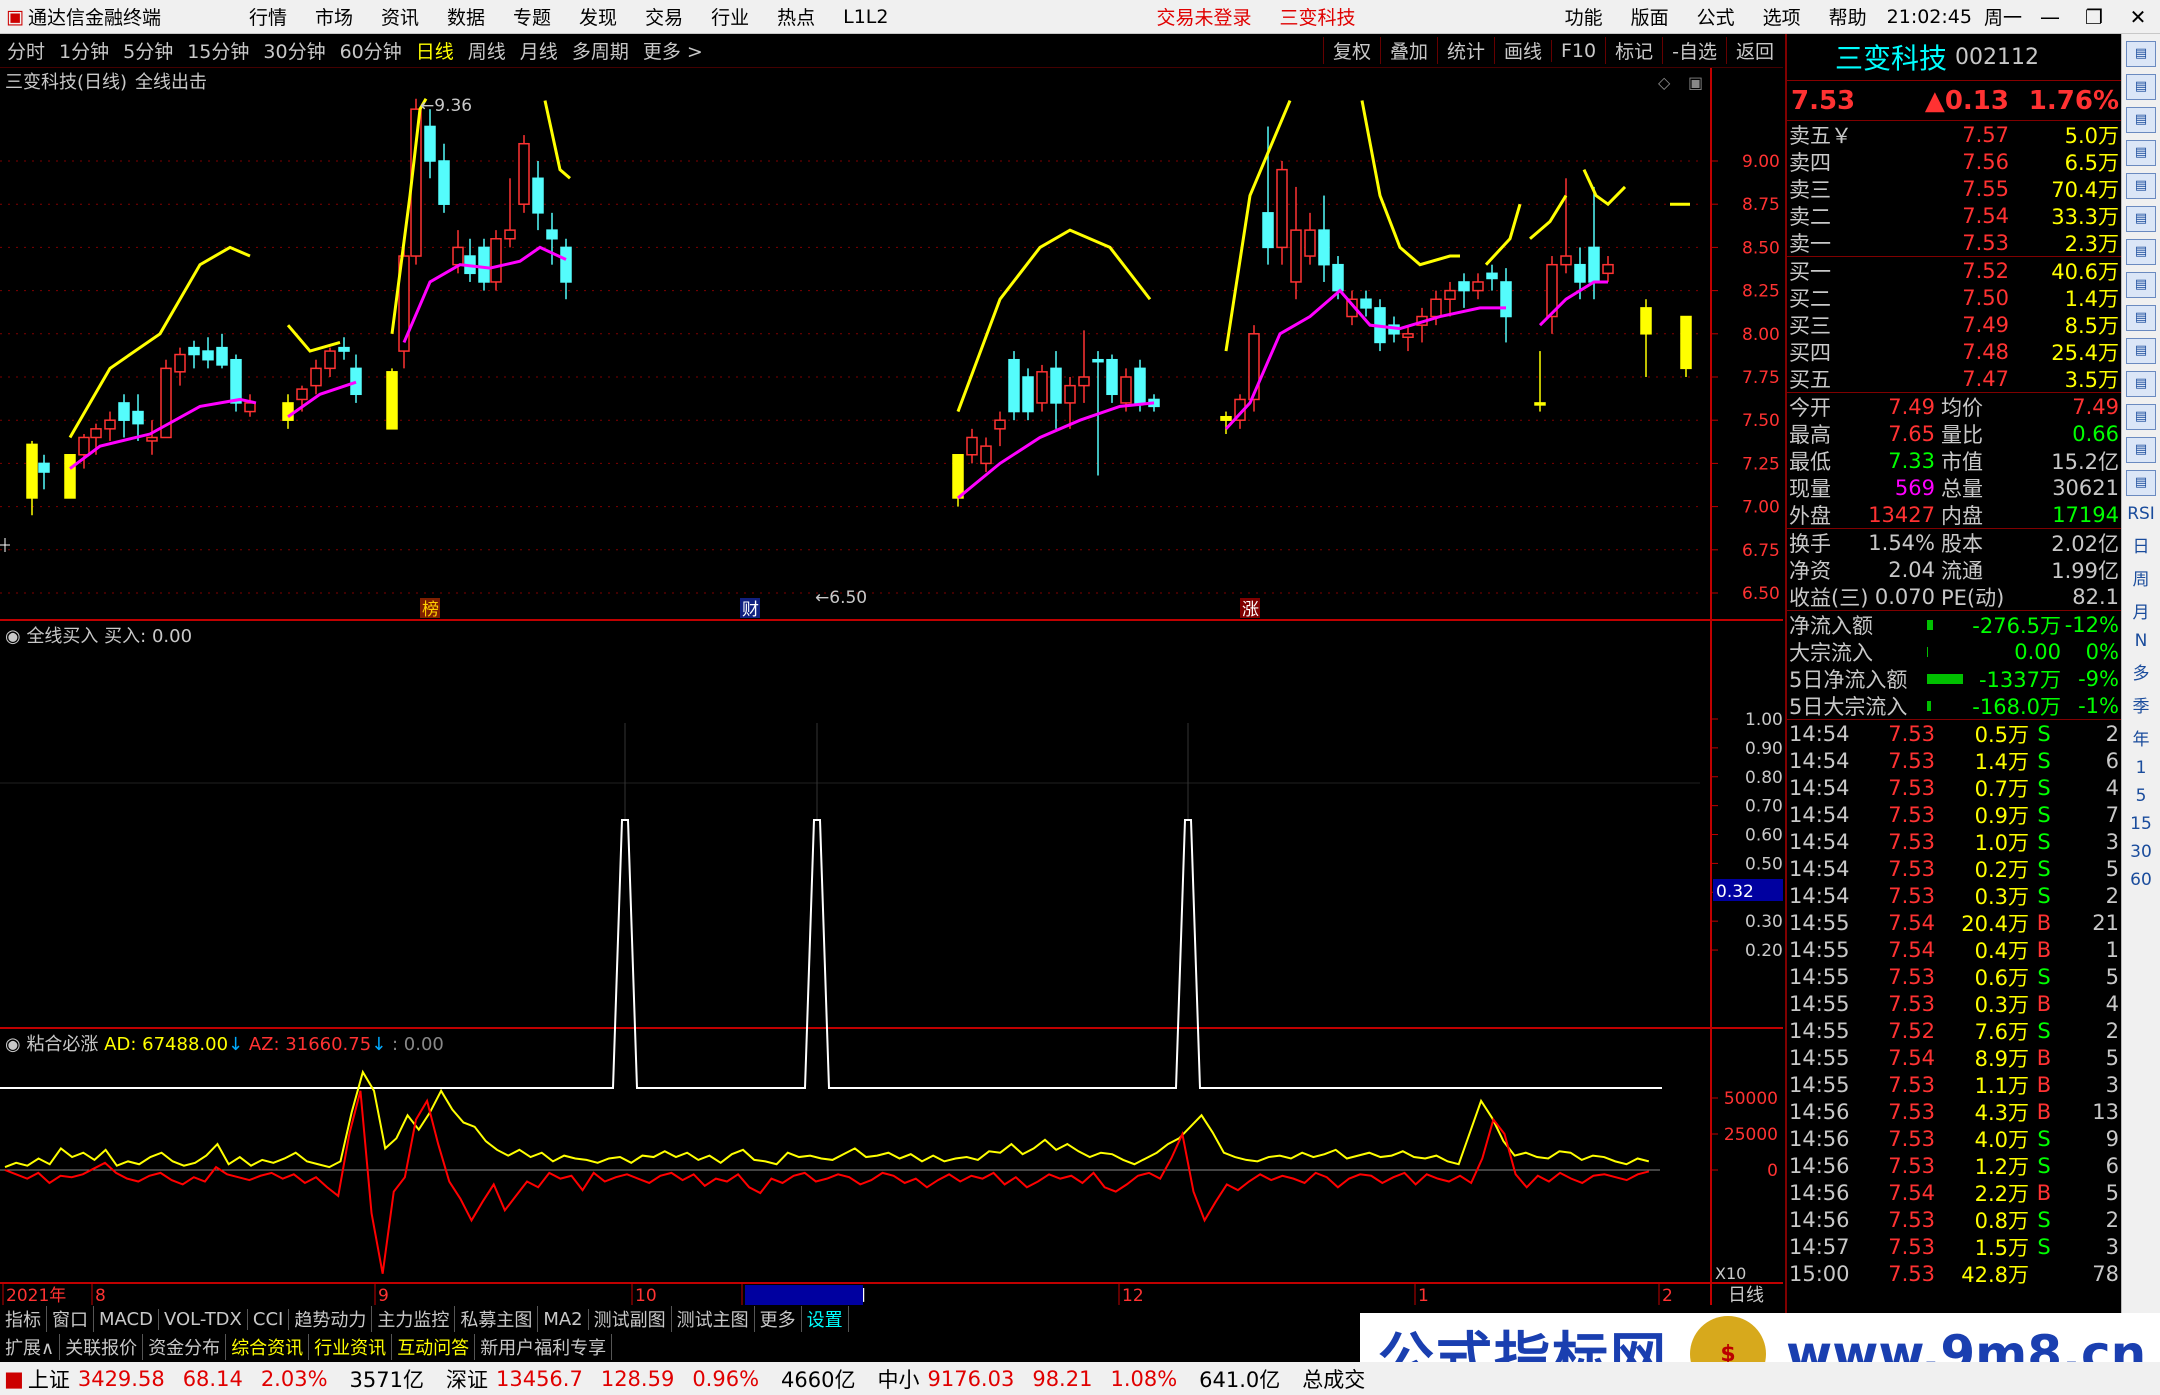  Describe the element at coordinates (467, 1379) in the screenshot. I see `sz-index-name: 深证` at that location.